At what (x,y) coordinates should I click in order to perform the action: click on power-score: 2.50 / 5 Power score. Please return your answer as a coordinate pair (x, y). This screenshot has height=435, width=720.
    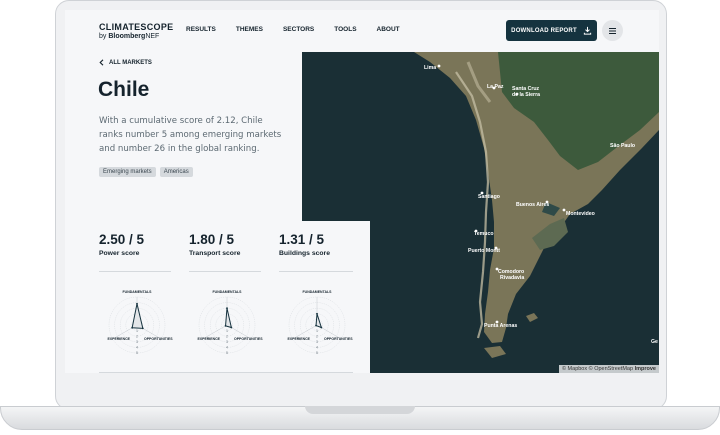
    Looking at the image, I should click on (136, 244).